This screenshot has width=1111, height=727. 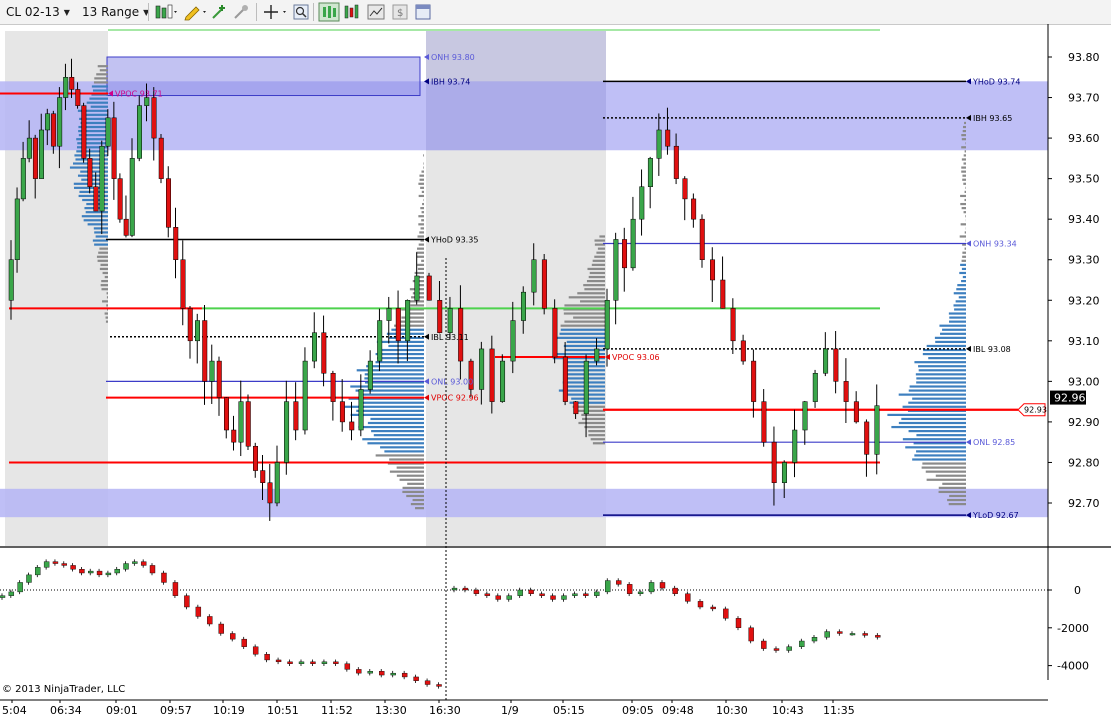 I want to click on window-button, so click(x=423, y=12).